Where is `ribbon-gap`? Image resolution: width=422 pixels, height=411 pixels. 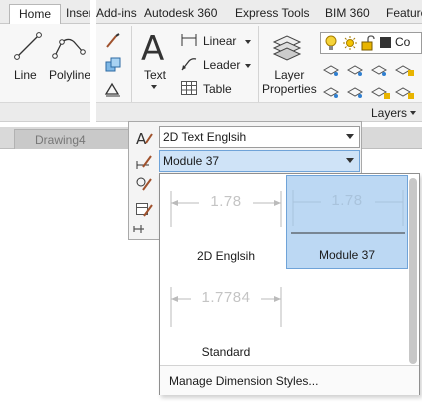
ribbon-gap is located at coordinates (93, 63).